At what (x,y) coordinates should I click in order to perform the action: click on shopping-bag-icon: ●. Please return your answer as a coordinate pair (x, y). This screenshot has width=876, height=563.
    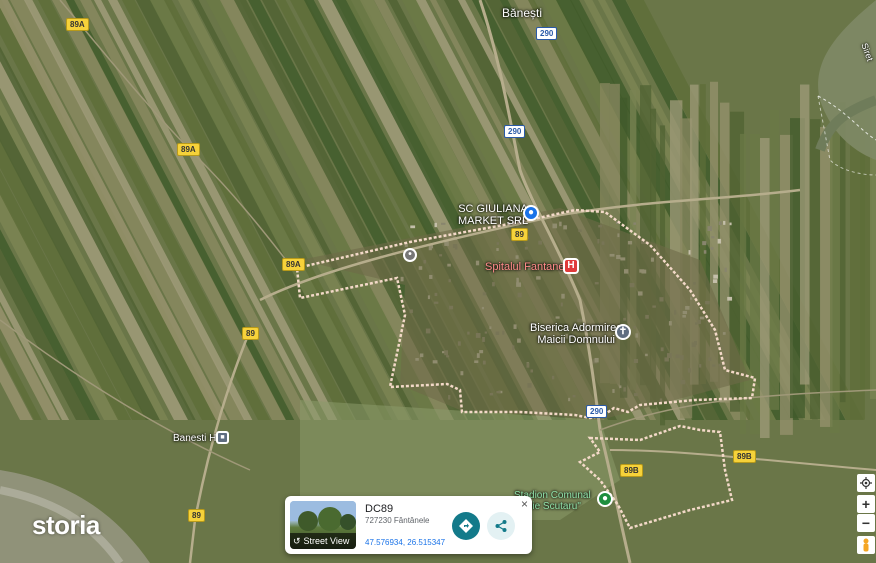
    Looking at the image, I should click on (531, 213).